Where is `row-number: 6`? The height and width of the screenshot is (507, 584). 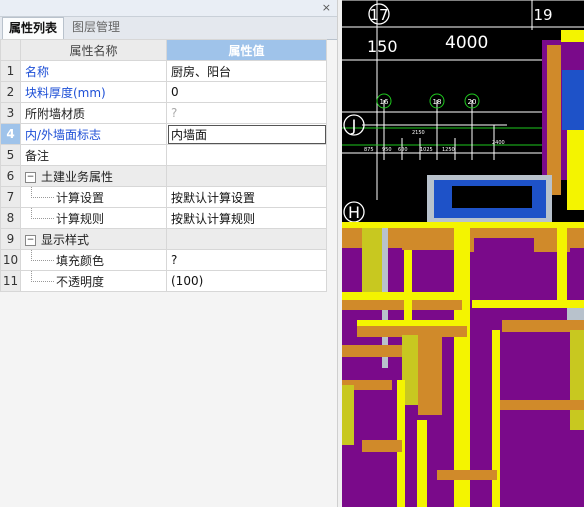
row-number: 6 is located at coordinates (10, 176).